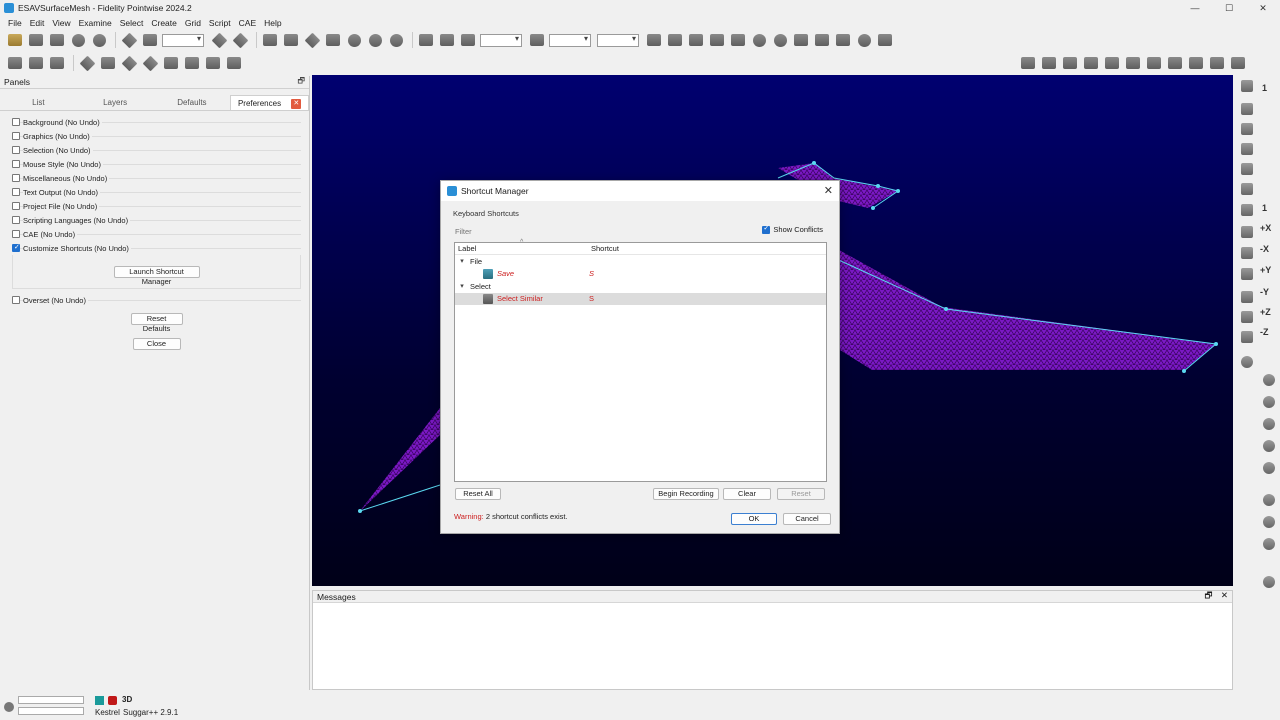 The image size is (1280, 720). Describe the element at coordinates (269, 102) in the screenshot. I see `tab-preferences: Preferences ✕` at that location.